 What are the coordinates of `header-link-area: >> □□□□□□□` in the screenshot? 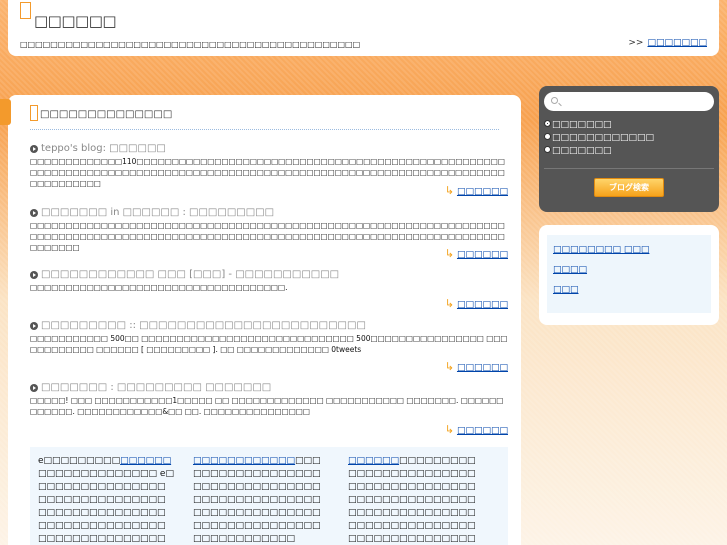 It's located at (667, 43).